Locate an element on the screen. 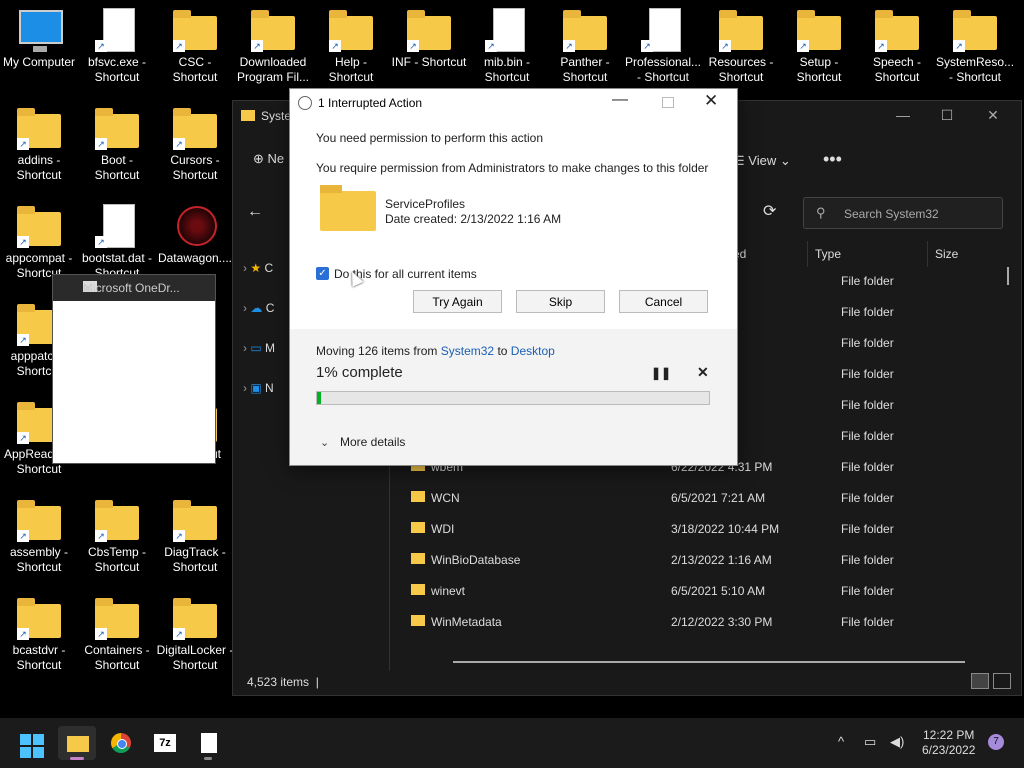  source-link: System32 is located at coordinates (467, 351).